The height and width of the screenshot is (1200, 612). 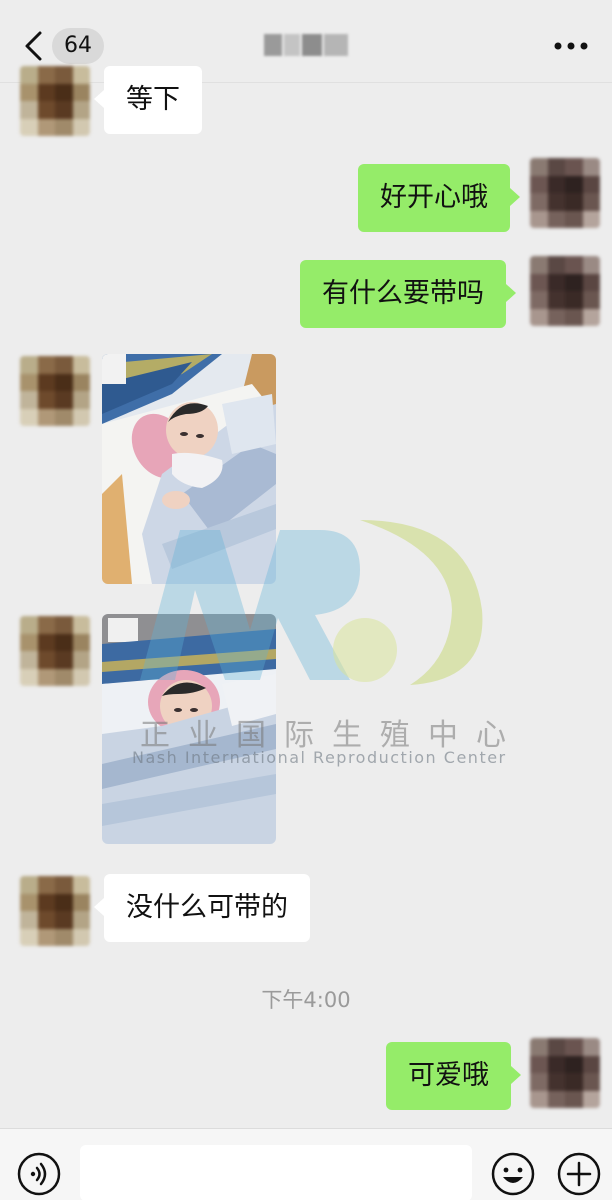 I want to click on message-text: 好开心哦, so click(x=434, y=197).